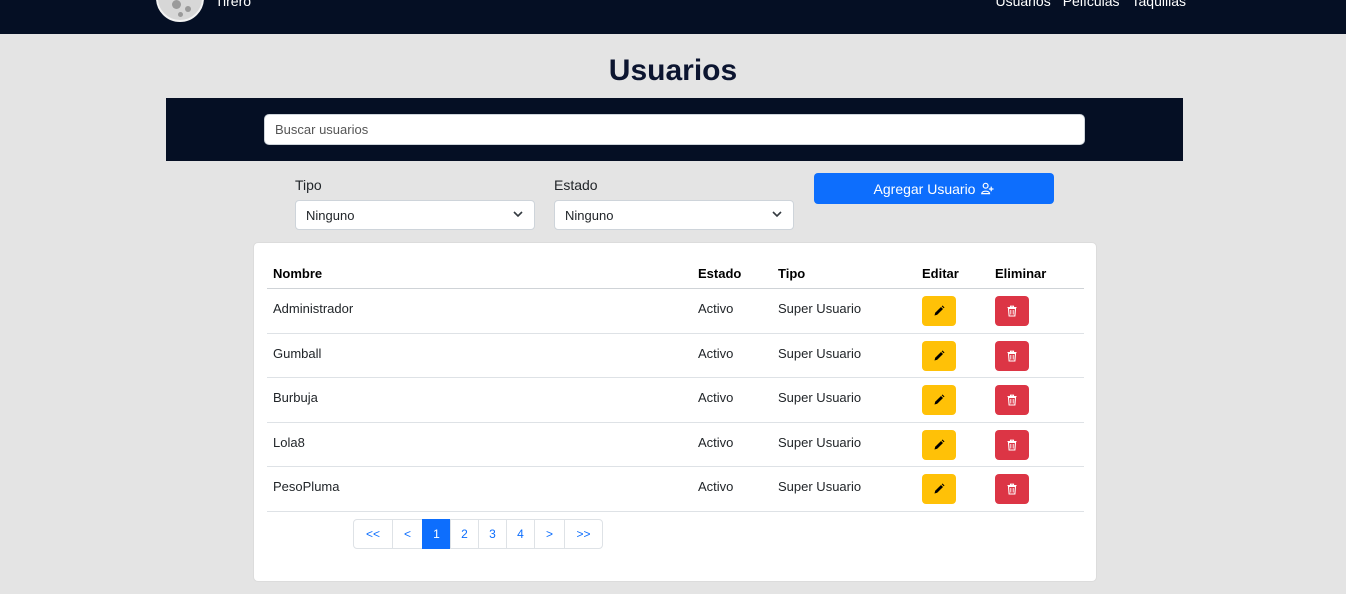 This screenshot has width=1346, height=594. What do you see at coordinates (308, 185) in the screenshot?
I see `tipo-filter-label: Tipo` at bounding box center [308, 185].